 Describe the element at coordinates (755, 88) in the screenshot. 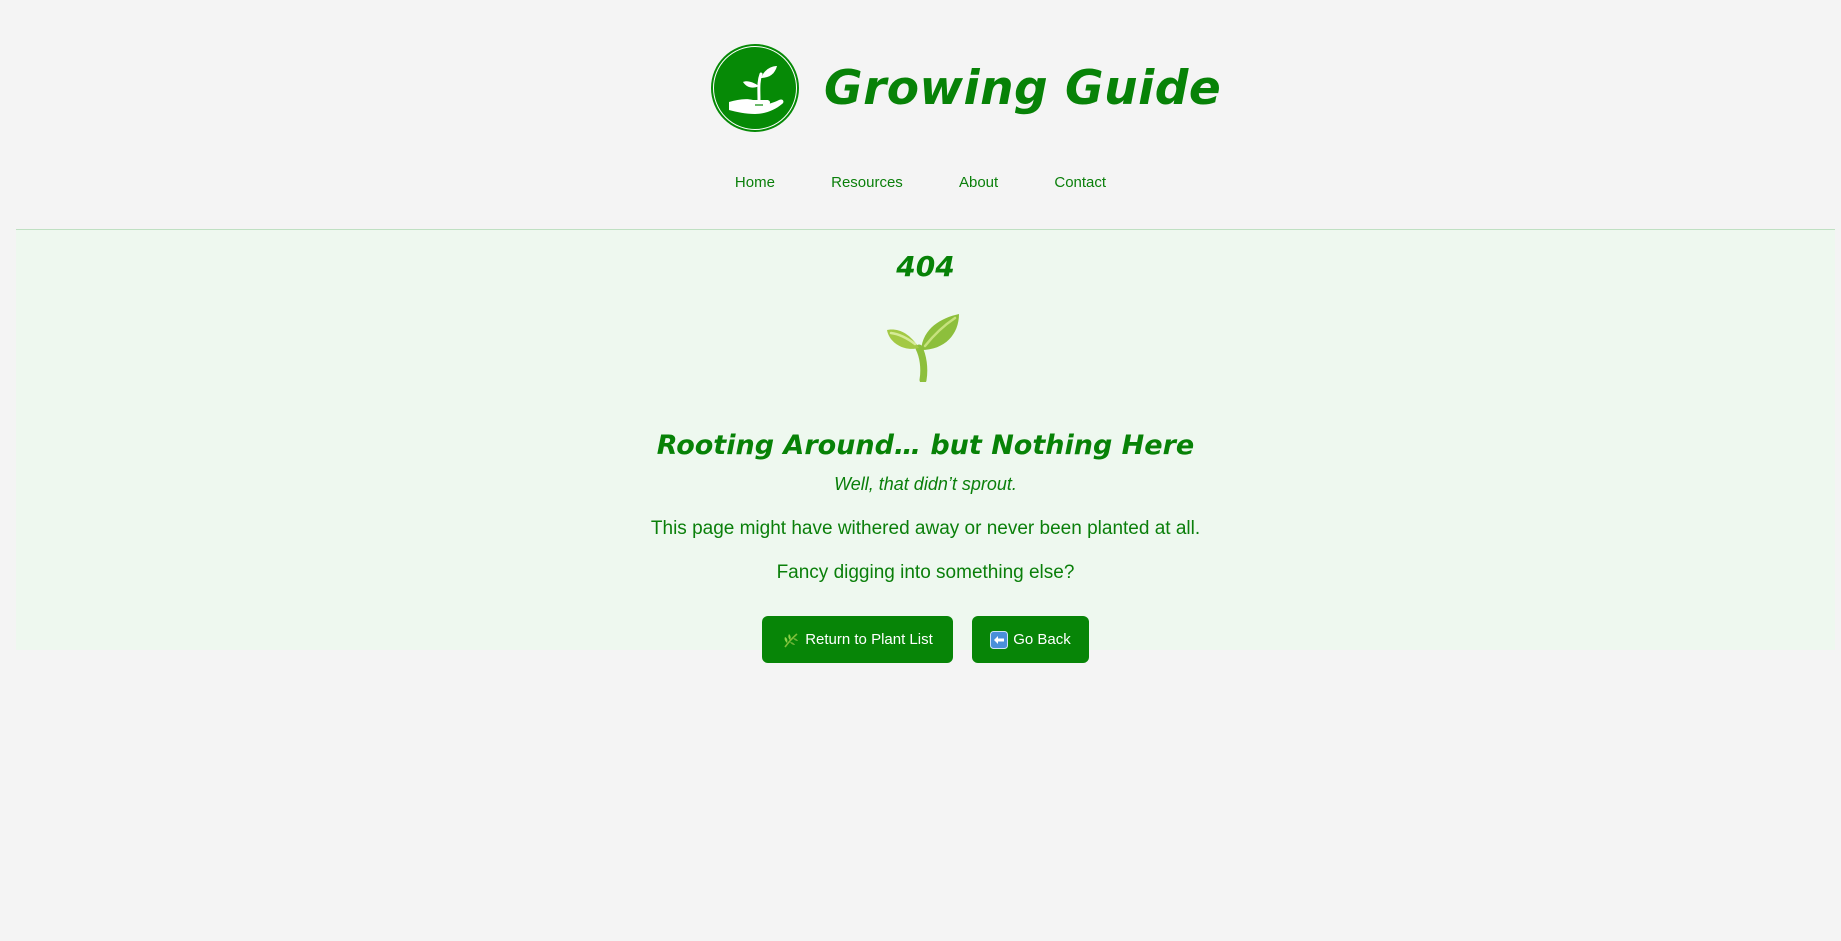

I see `hand-holding-seedling-icon` at that location.